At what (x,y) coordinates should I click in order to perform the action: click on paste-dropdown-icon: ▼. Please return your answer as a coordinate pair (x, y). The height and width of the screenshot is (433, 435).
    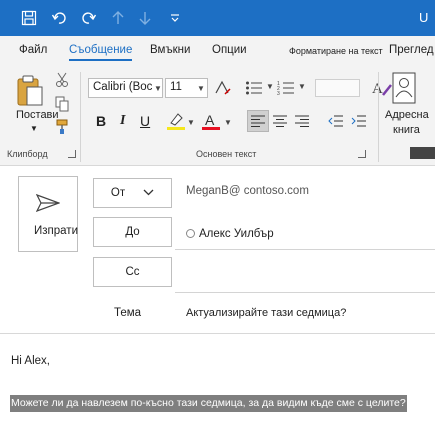
    Looking at the image, I should click on (34, 128).